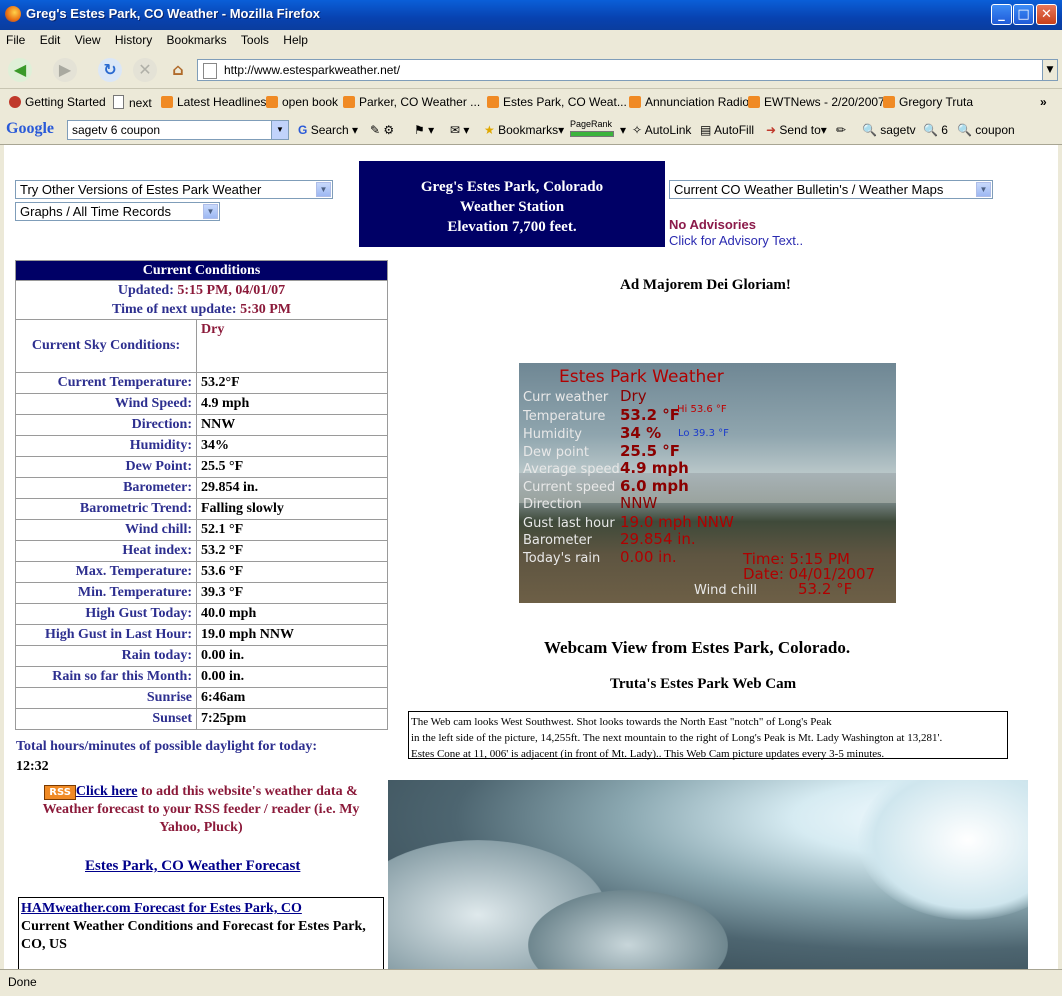 This screenshot has width=1062, height=996. What do you see at coordinates (637, 130) in the screenshot?
I see `wand-icon: ✧` at bounding box center [637, 130].